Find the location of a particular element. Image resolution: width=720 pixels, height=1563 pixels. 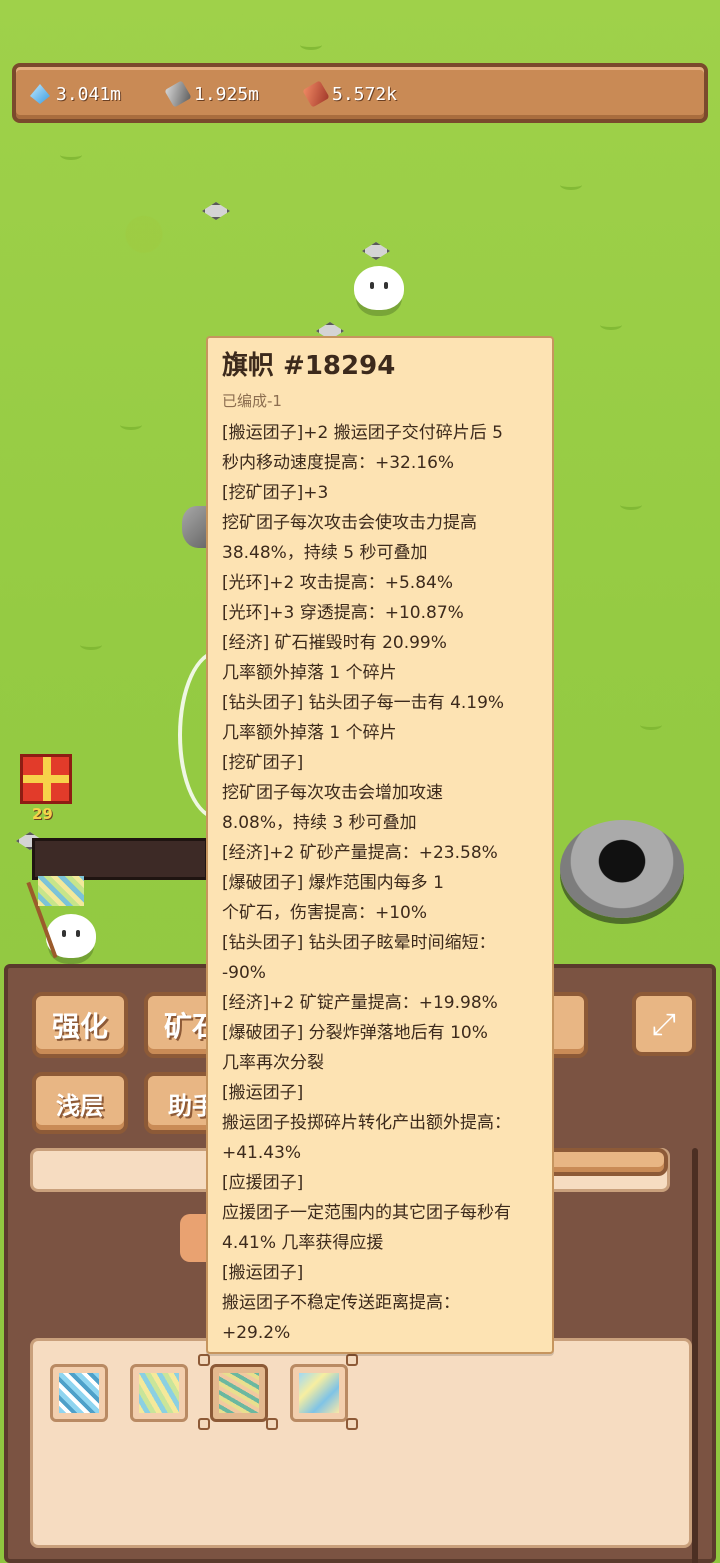

tooltip-line: [钻头团子] 钻头团子眩晕时间缩短： is located at coordinates (359, 943).